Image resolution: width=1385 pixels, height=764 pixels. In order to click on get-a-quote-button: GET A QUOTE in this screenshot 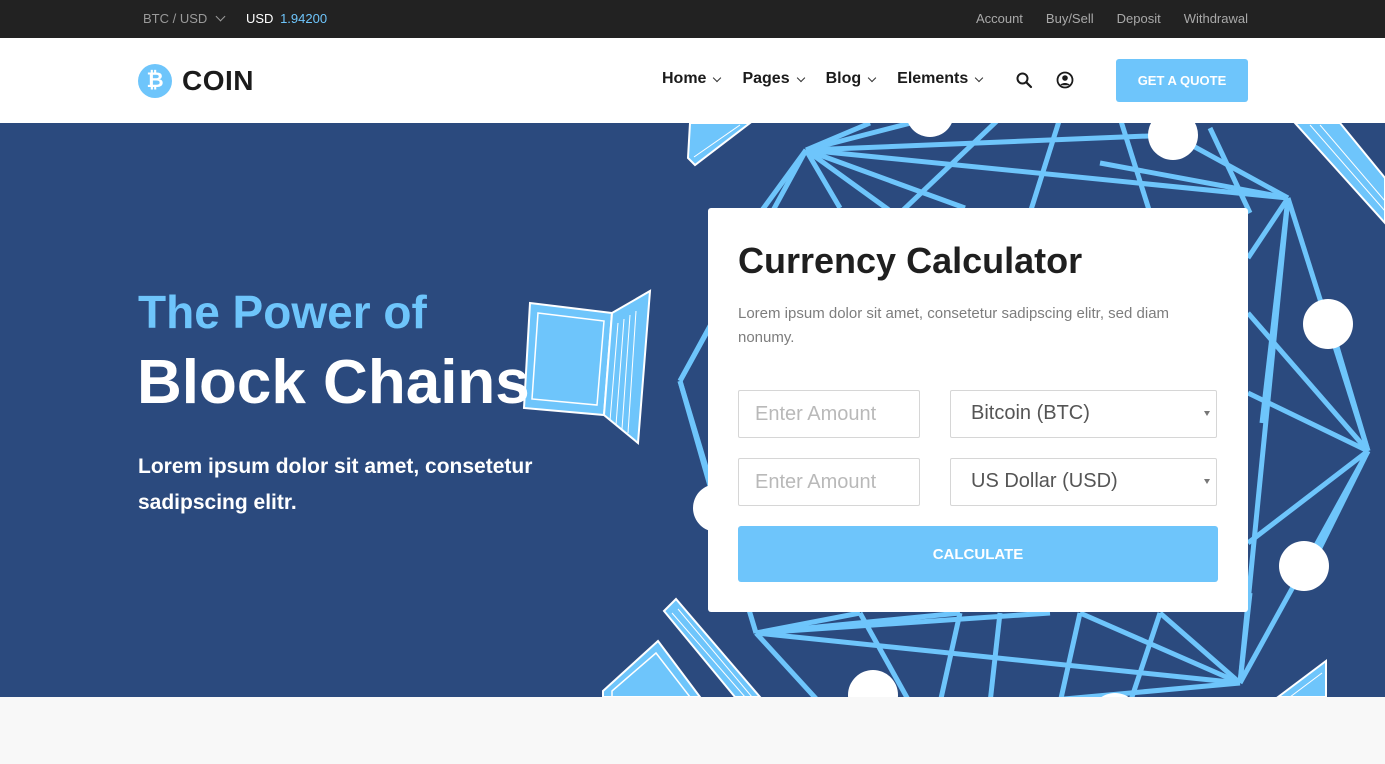, I will do `click(1182, 80)`.